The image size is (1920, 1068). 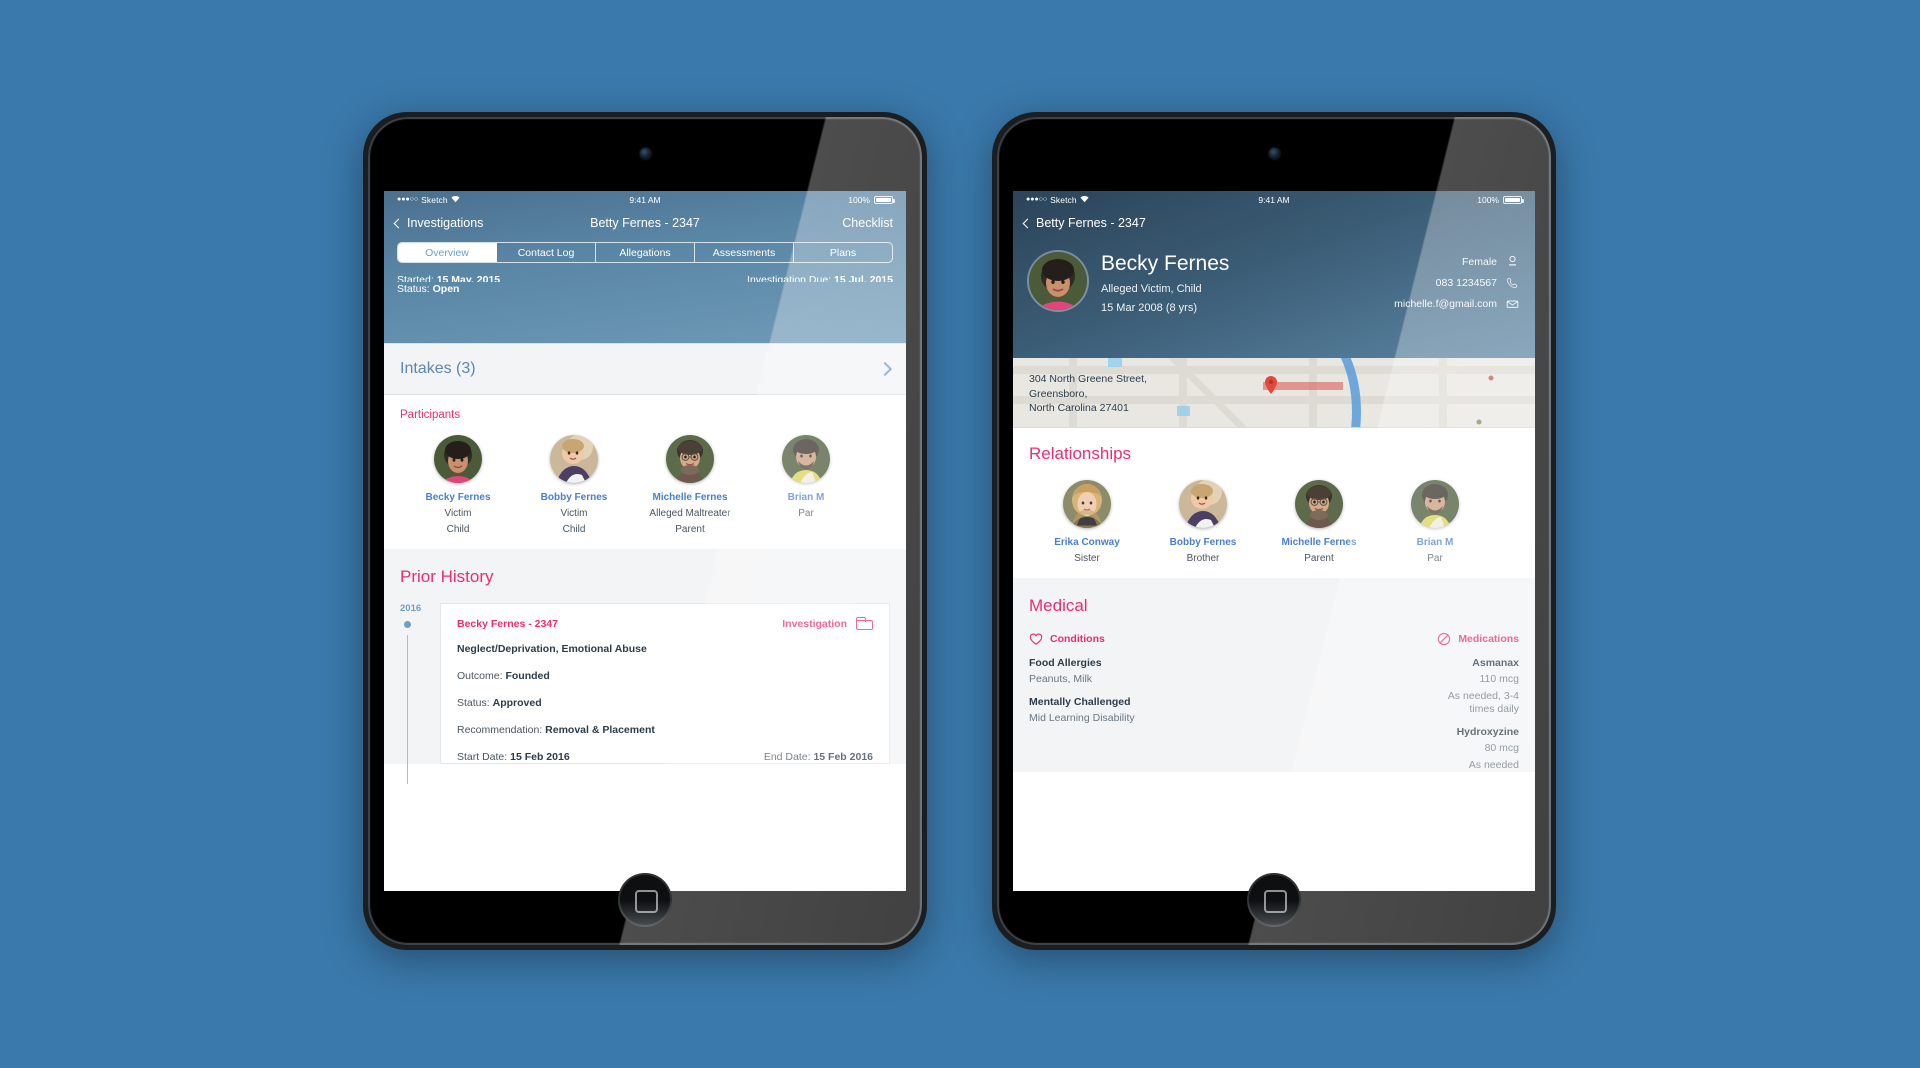 I want to click on page-title: Betty Fernes - 2347, so click(x=645, y=223).